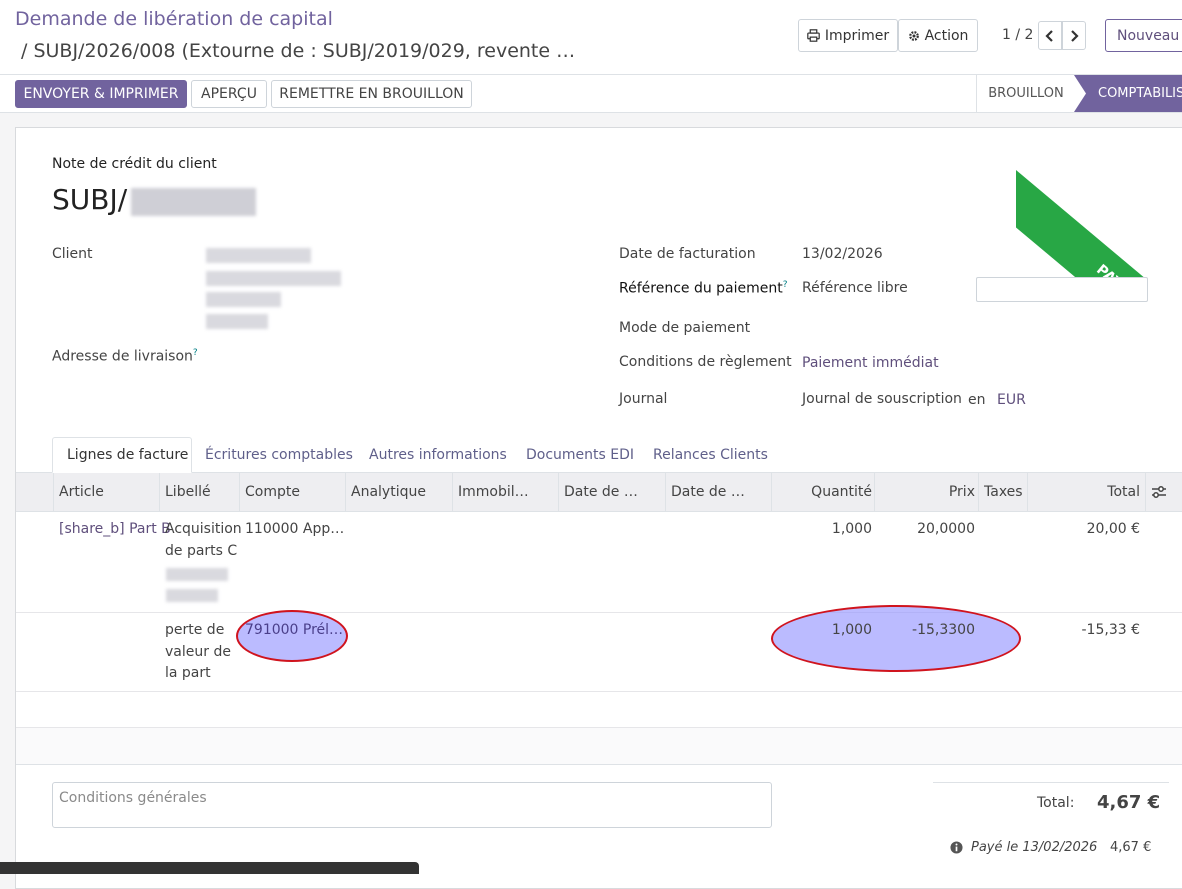 Image resolution: width=1182 pixels, height=889 pixels. What do you see at coordinates (599, 746) in the screenshot?
I see `empty-row` at bounding box center [599, 746].